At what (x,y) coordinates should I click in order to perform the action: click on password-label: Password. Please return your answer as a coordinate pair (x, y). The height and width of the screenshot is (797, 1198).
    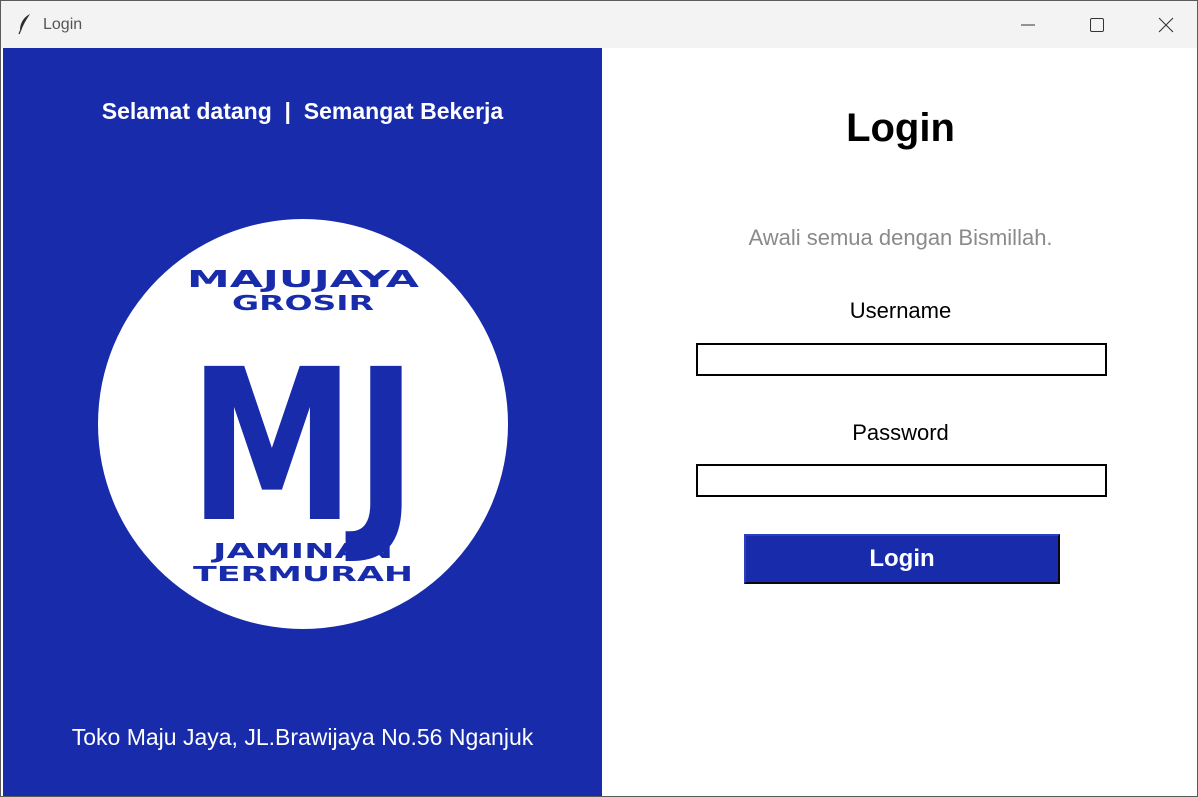
    Looking at the image, I should click on (900, 432).